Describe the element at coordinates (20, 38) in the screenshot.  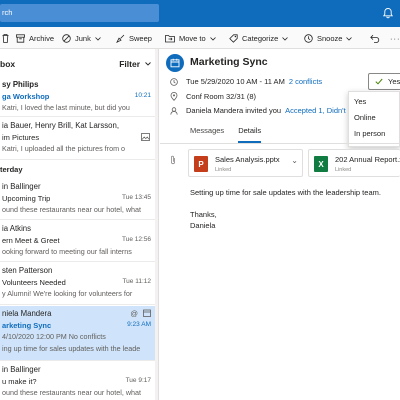
I see `archive-icon` at that location.